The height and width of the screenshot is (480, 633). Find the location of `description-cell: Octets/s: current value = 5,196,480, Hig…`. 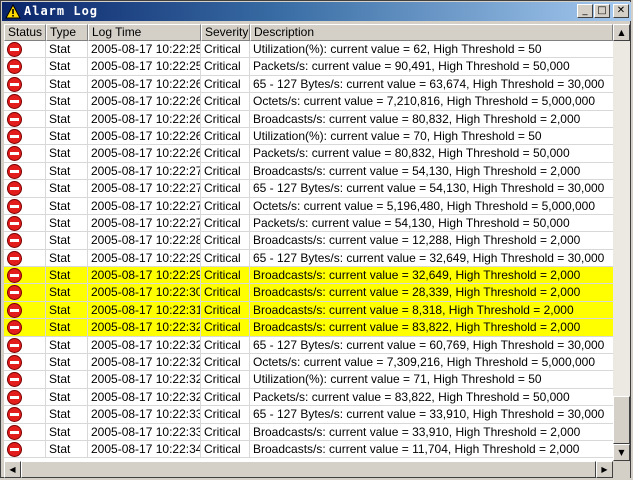

description-cell: Octets/s: current value = 5,196,480, Hig… is located at coordinates (424, 205).